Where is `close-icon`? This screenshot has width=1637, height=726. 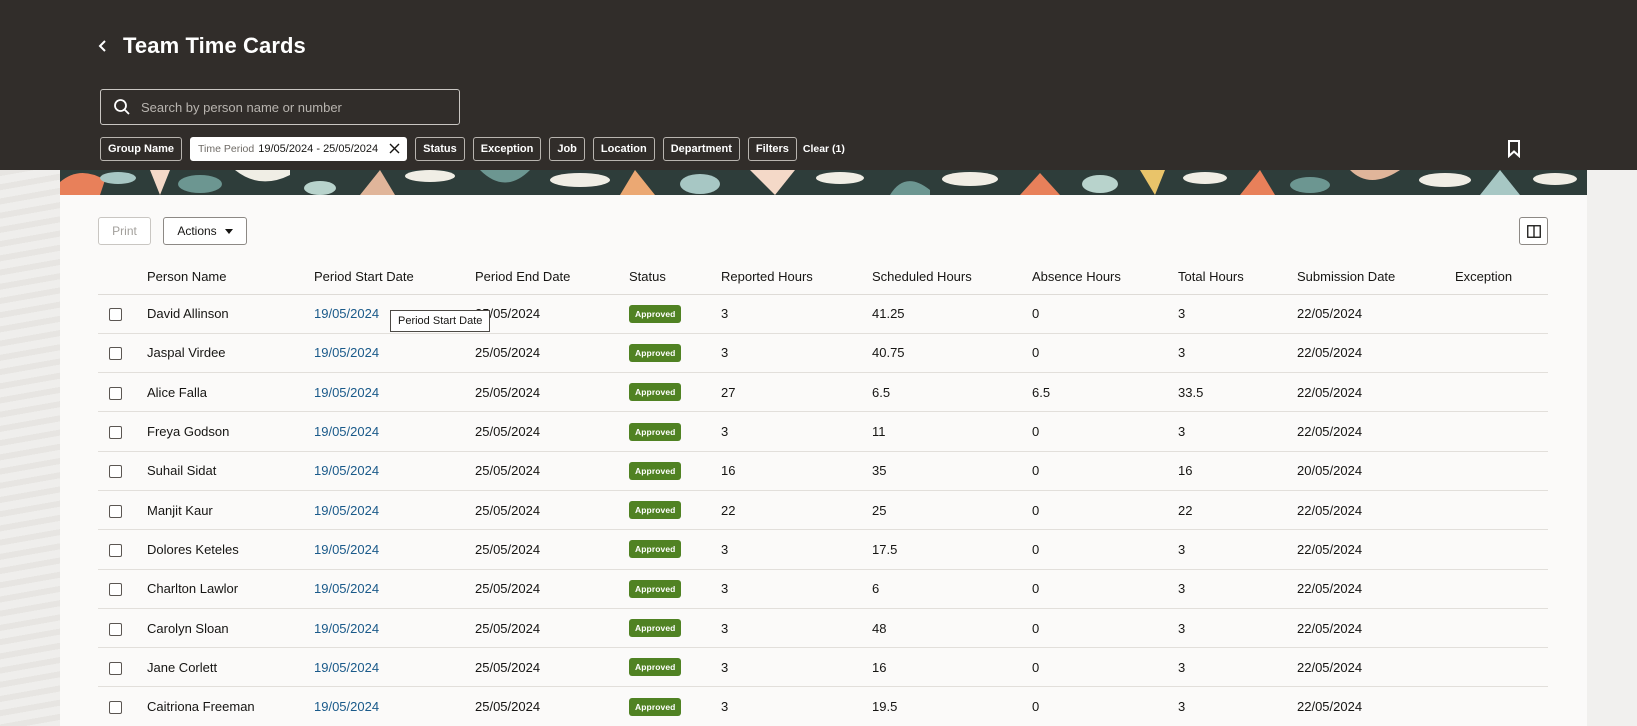
close-icon is located at coordinates (394, 149).